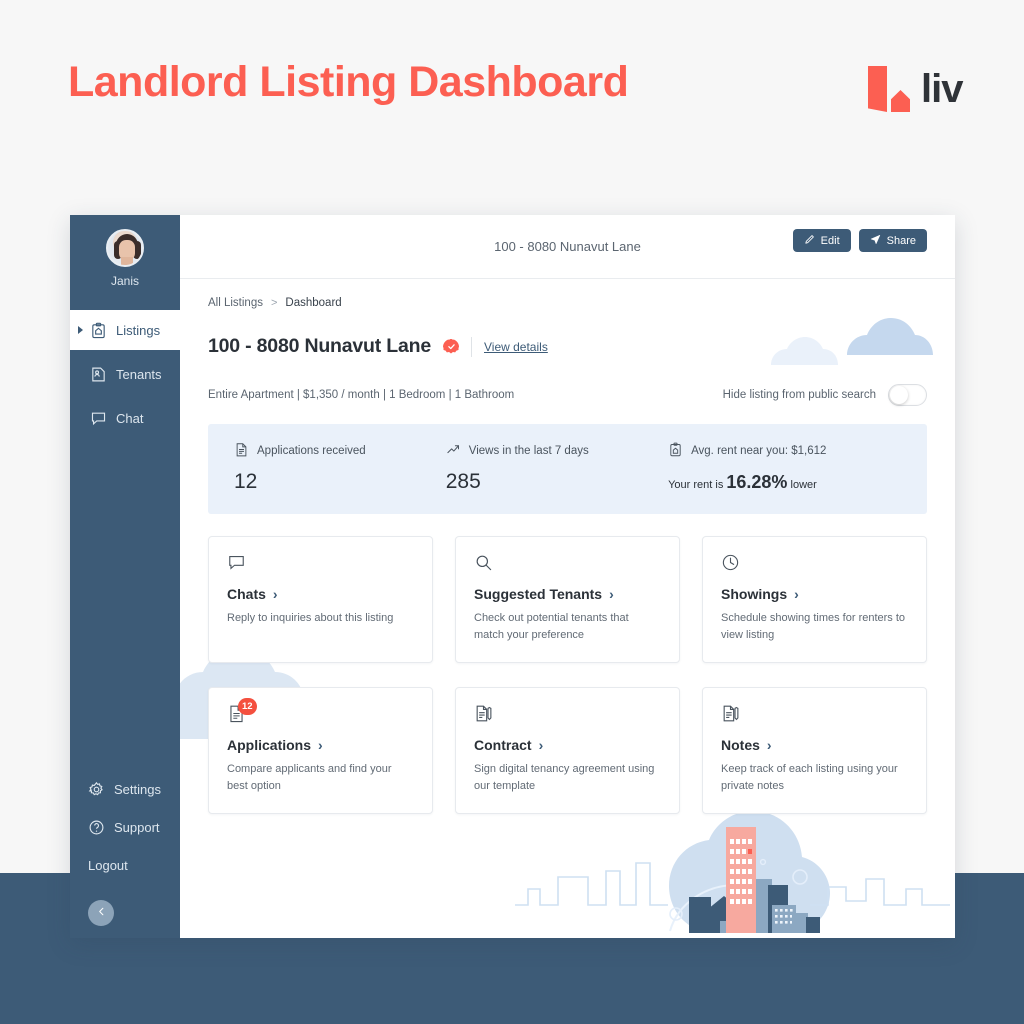 Image resolution: width=1024 pixels, height=1024 pixels. What do you see at coordinates (274, 303) in the screenshot?
I see `chevron-right-icon: >` at bounding box center [274, 303].